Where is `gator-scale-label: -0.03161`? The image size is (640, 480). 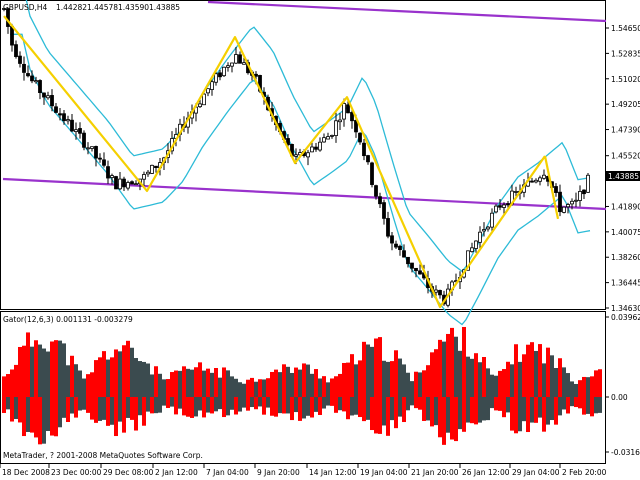
gator-scale-label: -0.03161 is located at coordinates (625, 452).